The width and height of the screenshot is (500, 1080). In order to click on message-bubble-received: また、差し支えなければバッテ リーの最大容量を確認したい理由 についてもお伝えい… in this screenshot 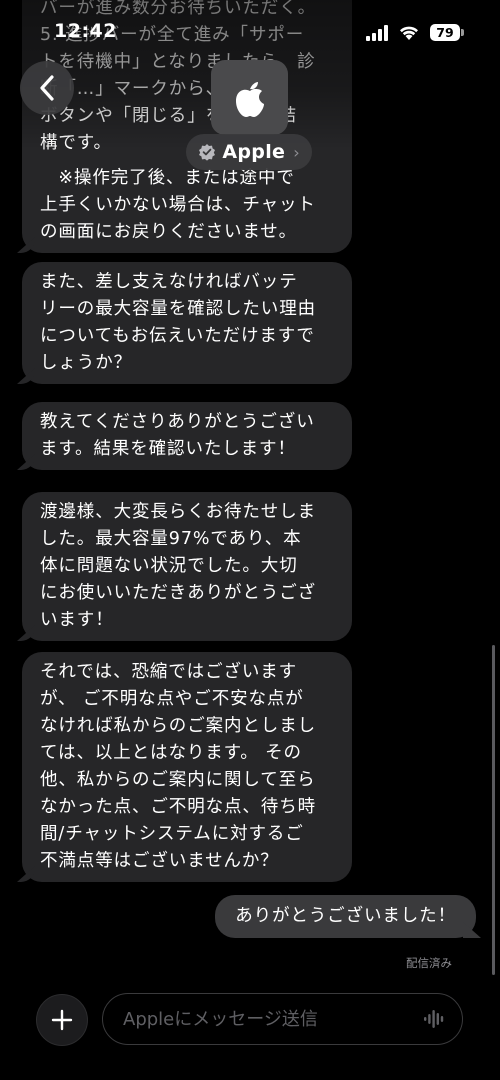, I will do `click(187, 323)`.